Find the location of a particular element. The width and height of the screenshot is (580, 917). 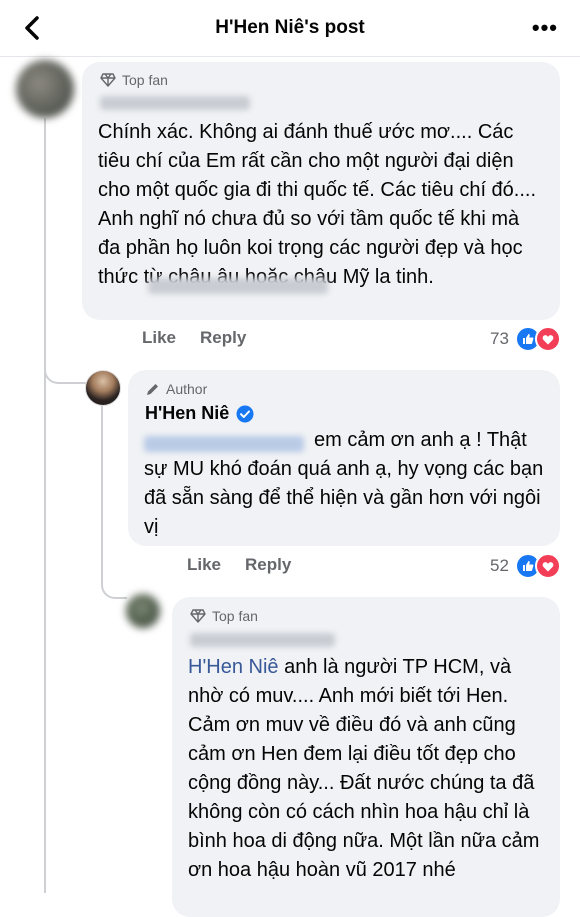

reactions: 52 is located at coordinates (525, 566).